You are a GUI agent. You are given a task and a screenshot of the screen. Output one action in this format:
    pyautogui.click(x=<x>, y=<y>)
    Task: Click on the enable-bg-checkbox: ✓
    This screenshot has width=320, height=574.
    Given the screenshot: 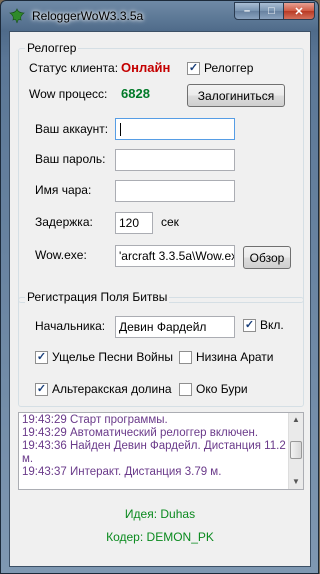 What is the action you would take?
    pyautogui.click(x=249, y=325)
    